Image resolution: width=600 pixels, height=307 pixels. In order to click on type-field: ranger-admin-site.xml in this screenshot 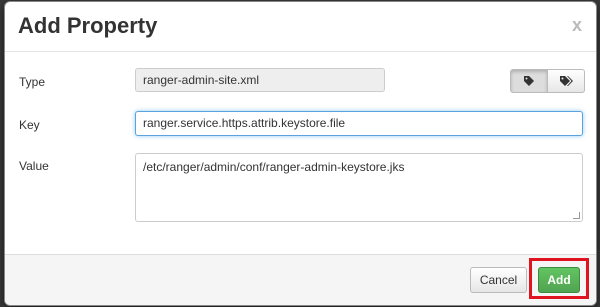, I will do `click(260, 80)`.